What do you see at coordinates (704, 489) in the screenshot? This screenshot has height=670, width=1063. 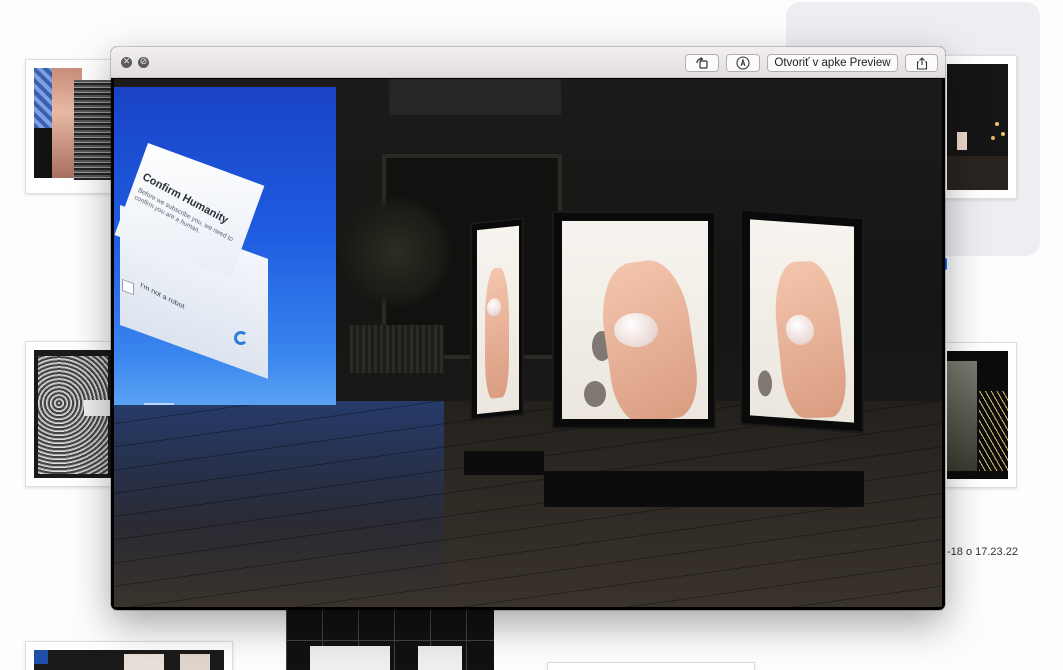 I see `monitor-stand` at bounding box center [704, 489].